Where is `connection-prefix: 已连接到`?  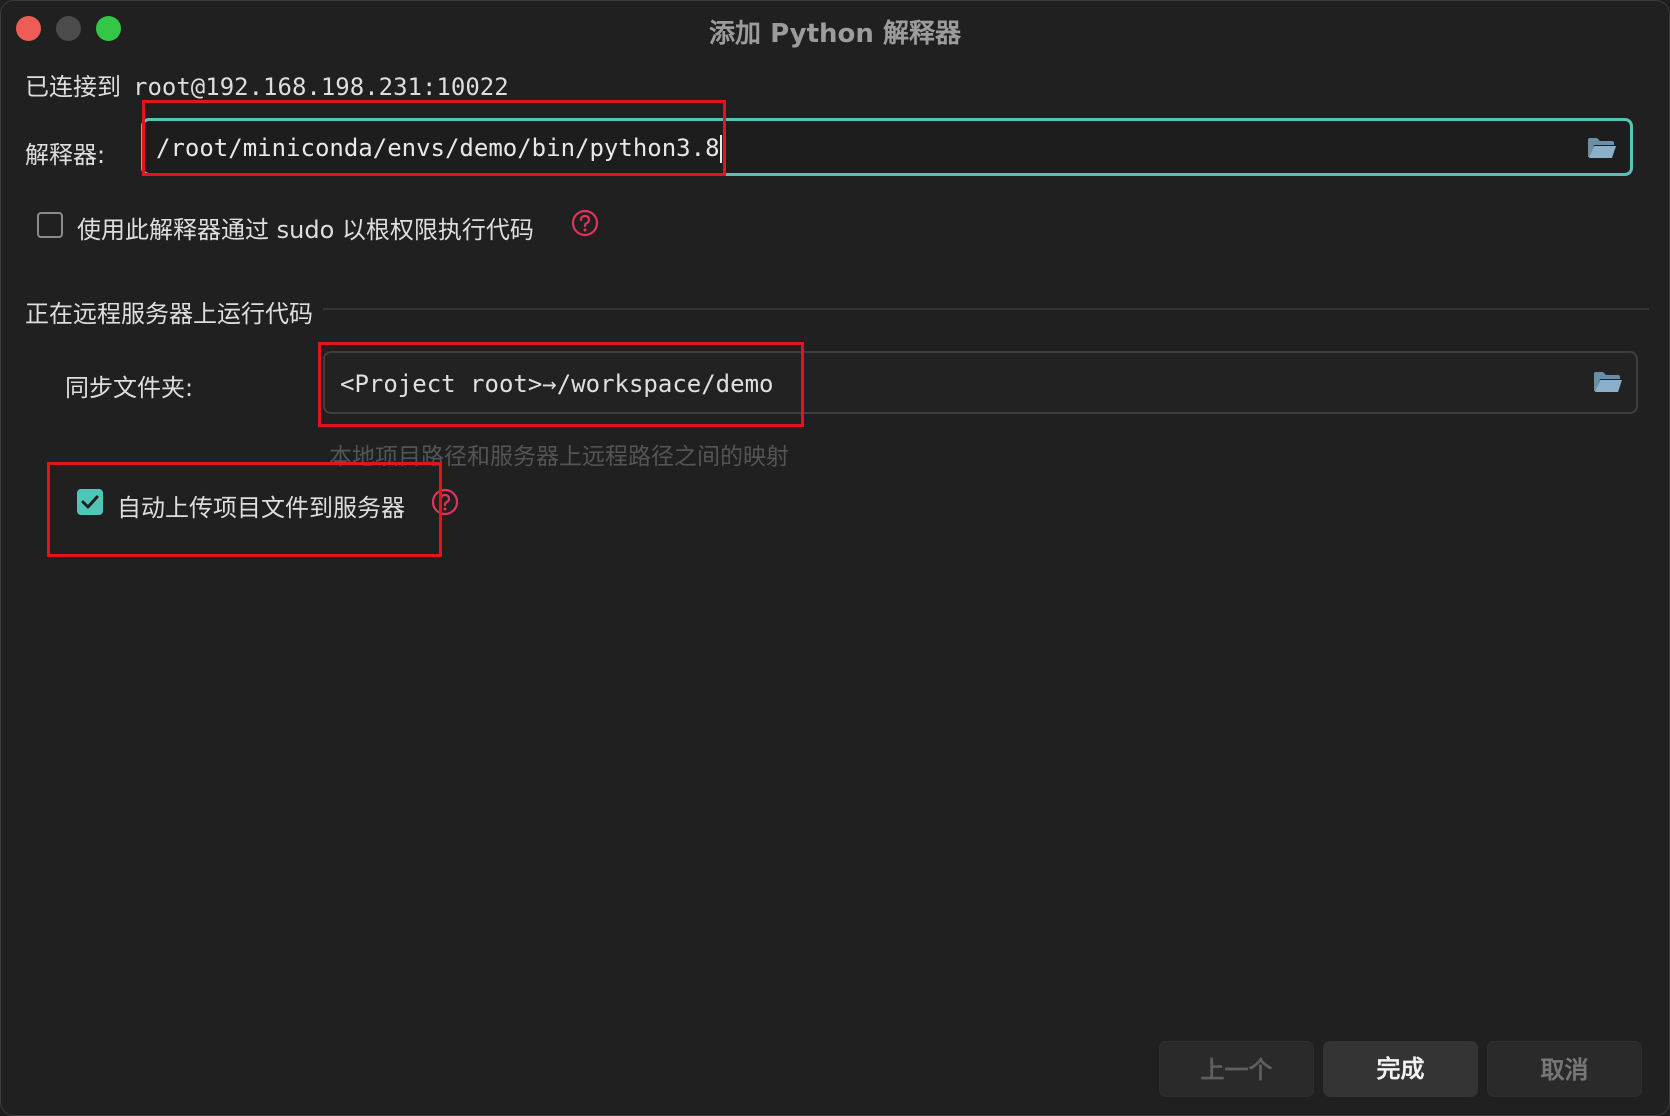
connection-prefix: 已连接到 is located at coordinates (73, 87).